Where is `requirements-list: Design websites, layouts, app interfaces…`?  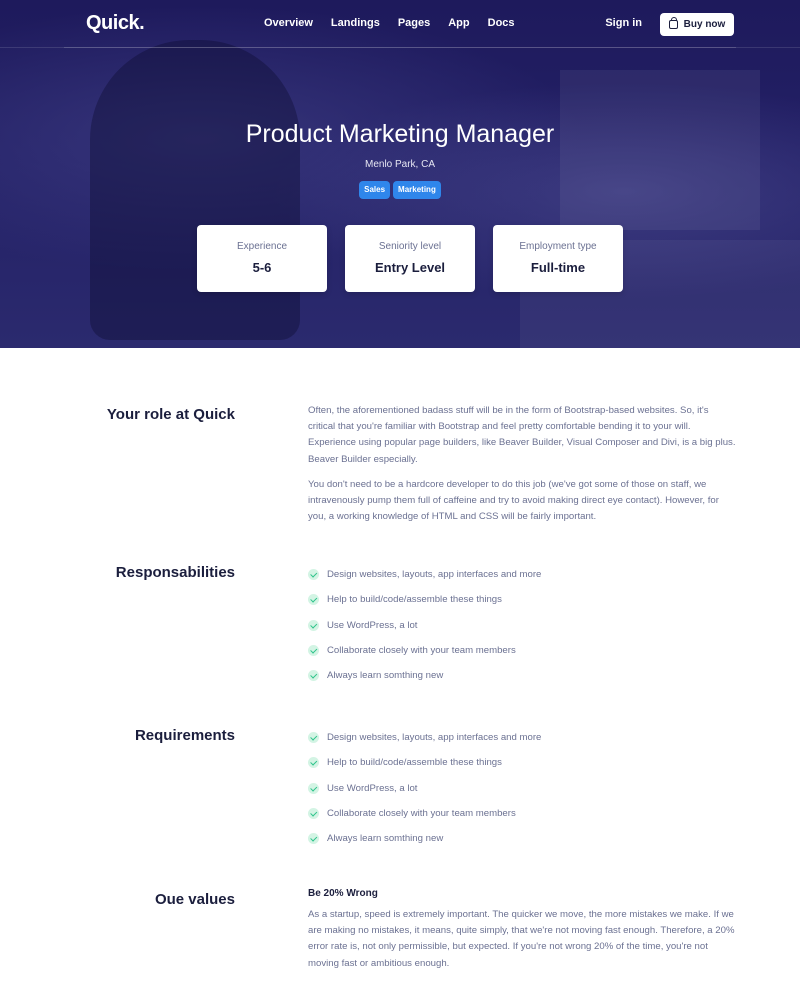
requirements-list: Design websites, layouts, app interfaces… is located at coordinates (523, 788).